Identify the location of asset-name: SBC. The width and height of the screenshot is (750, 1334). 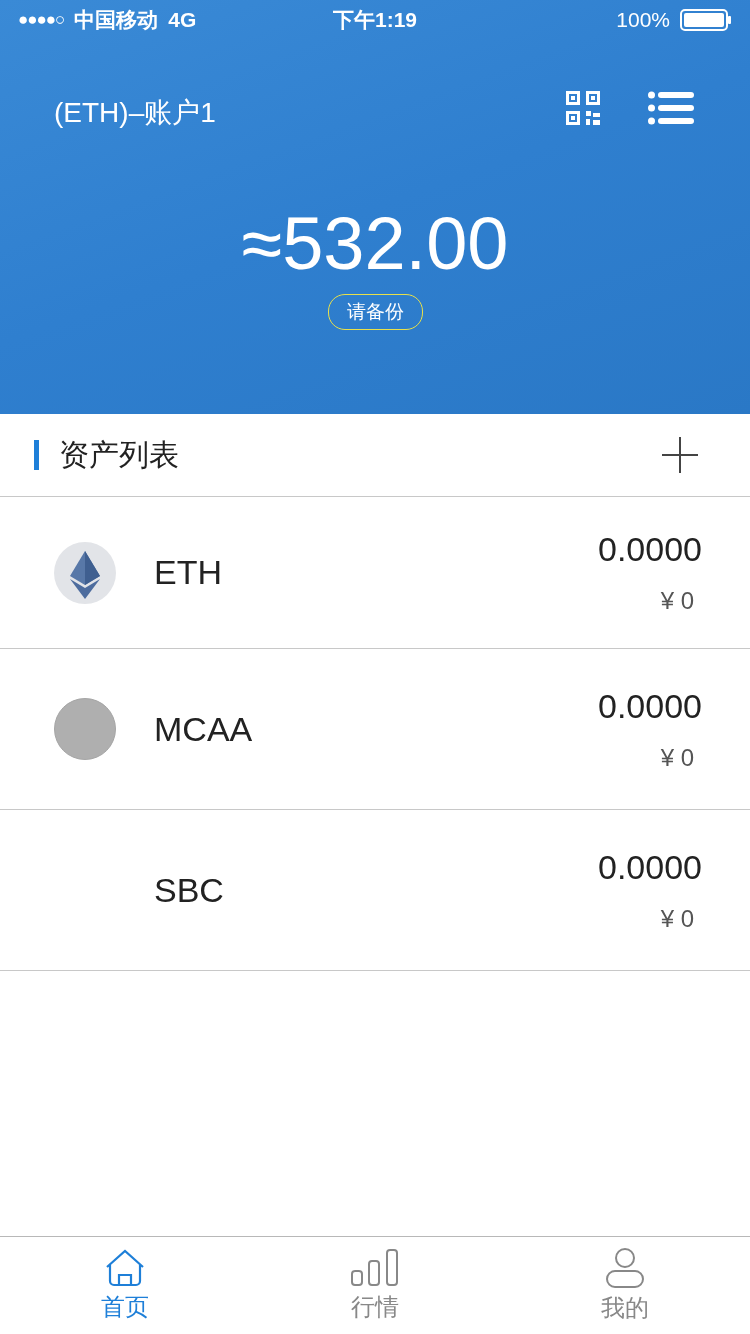
(189, 890).